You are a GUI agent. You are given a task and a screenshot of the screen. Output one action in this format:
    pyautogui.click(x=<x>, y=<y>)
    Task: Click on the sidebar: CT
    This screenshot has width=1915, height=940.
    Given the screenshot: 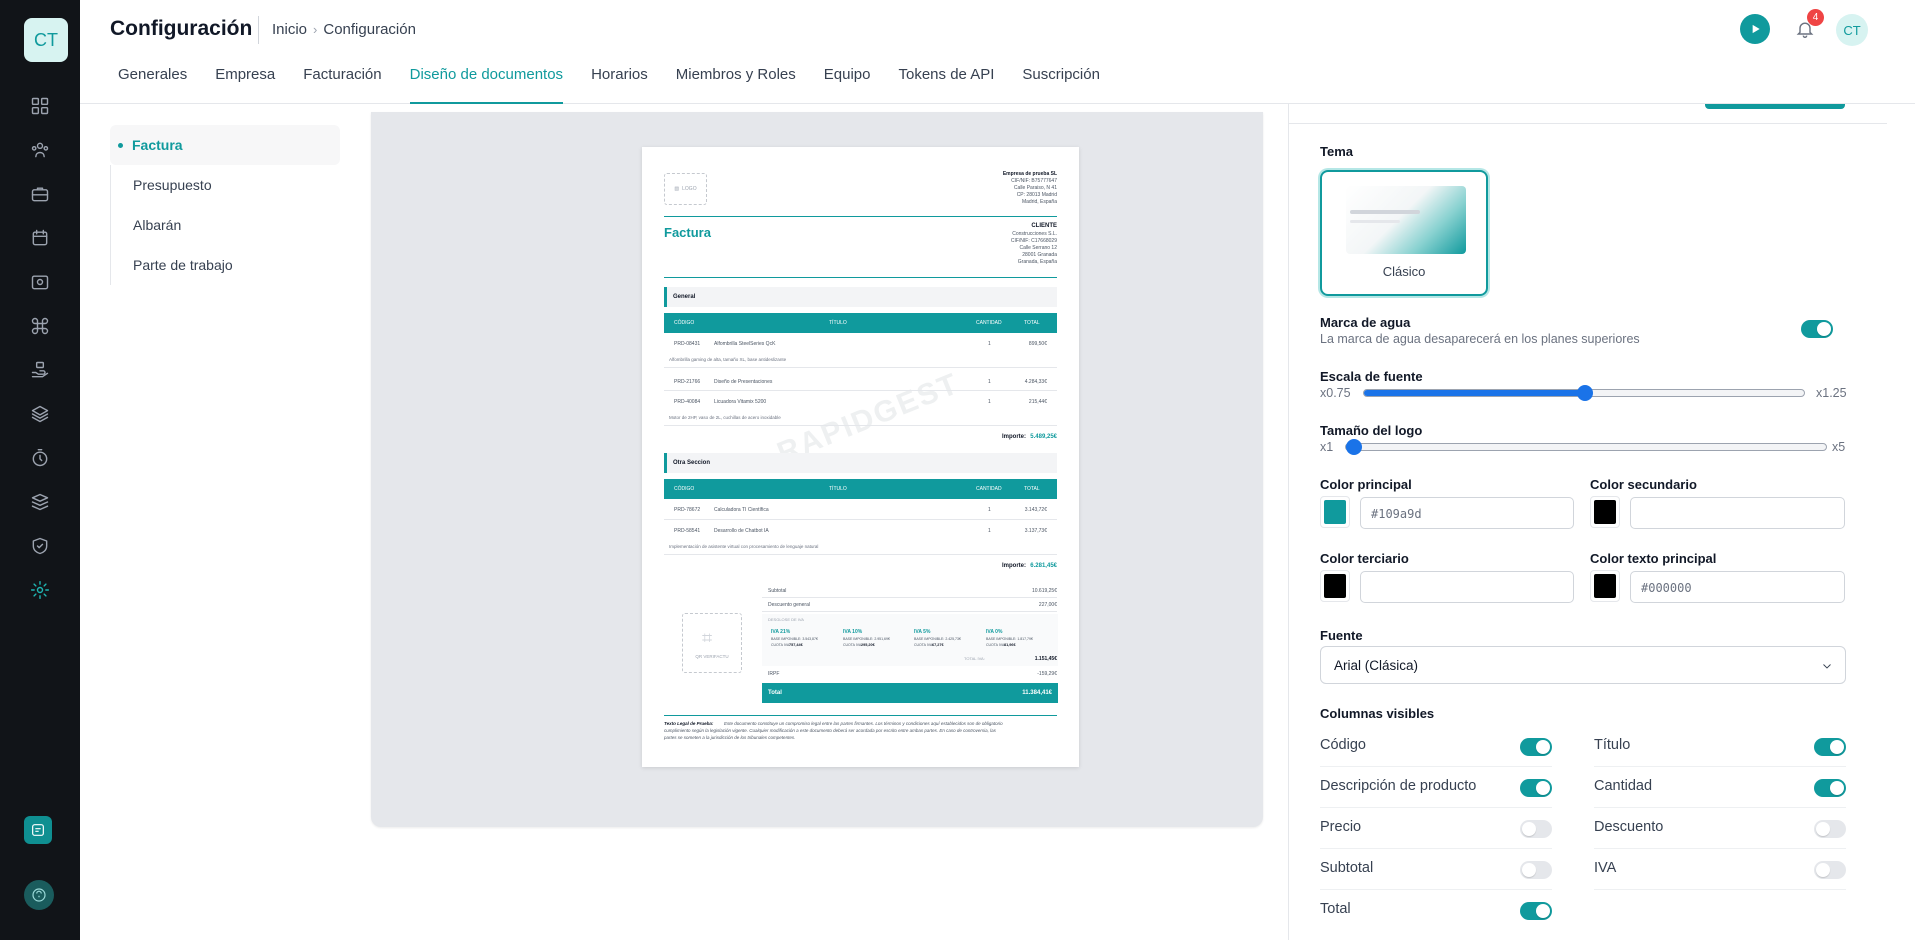 What is the action you would take?
    pyautogui.click(x=40, y=470)
    